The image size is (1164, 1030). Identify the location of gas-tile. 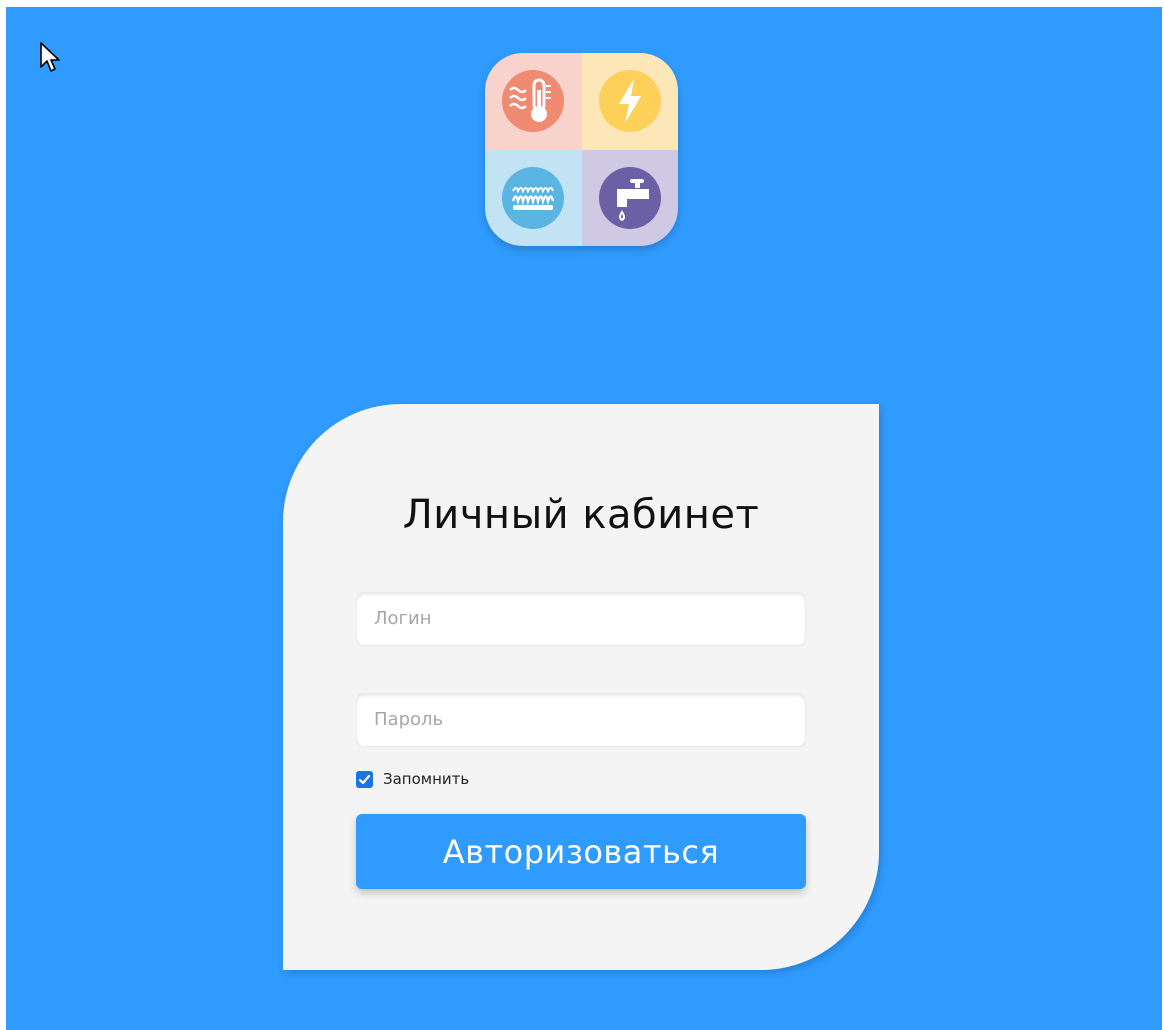
(533, 197).